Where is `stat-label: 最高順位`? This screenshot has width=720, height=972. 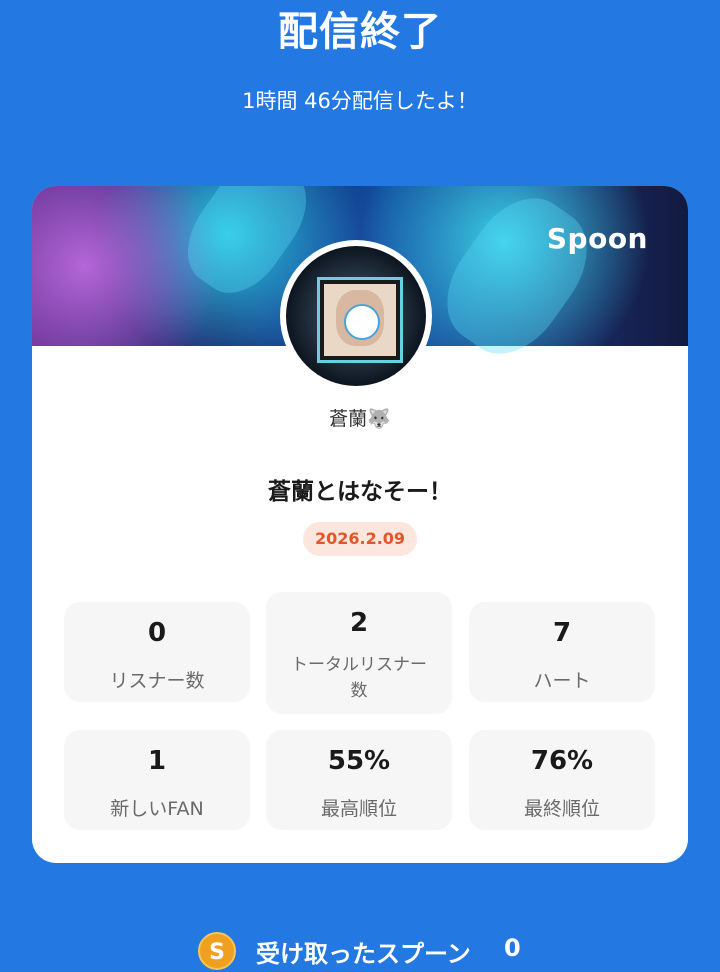
stat-label: 最高順位 is located at coordinates (358, 809).